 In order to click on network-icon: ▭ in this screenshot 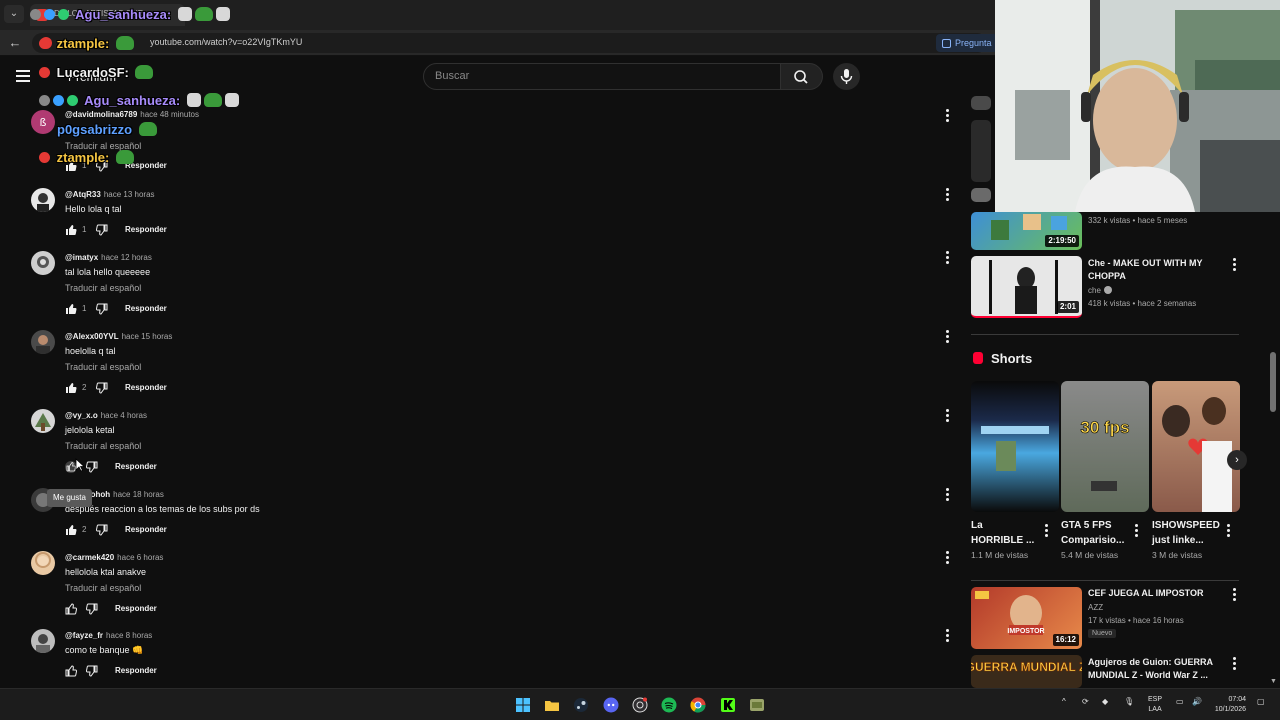, I will do `click(1180, 701)`.